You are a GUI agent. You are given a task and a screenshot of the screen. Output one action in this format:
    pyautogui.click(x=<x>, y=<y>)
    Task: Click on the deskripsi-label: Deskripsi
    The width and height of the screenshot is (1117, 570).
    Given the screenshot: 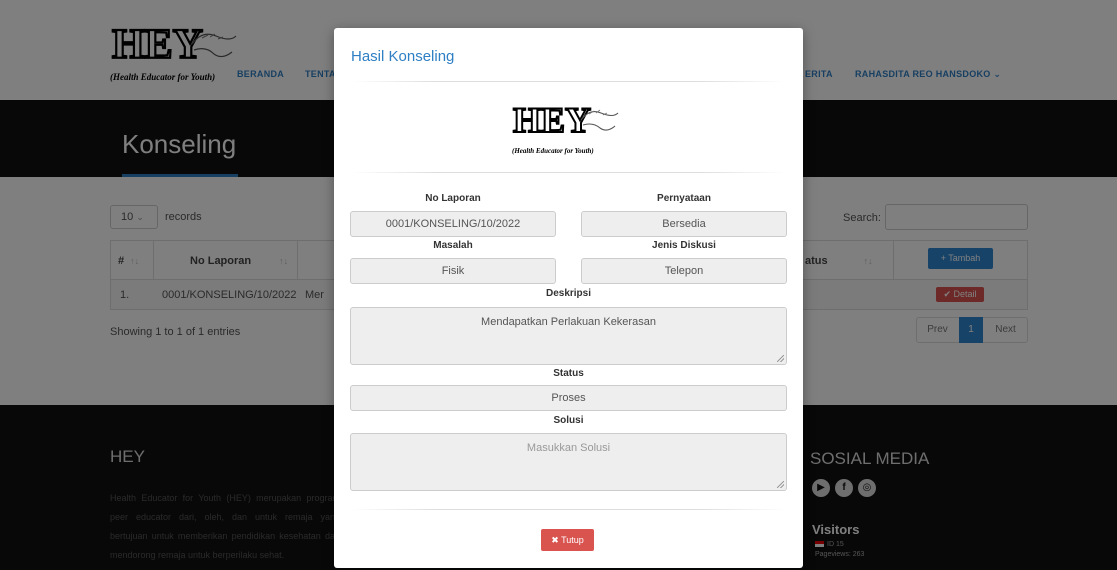 What is the action you would take?
    pyautogui.click(x=568, y=293)
    